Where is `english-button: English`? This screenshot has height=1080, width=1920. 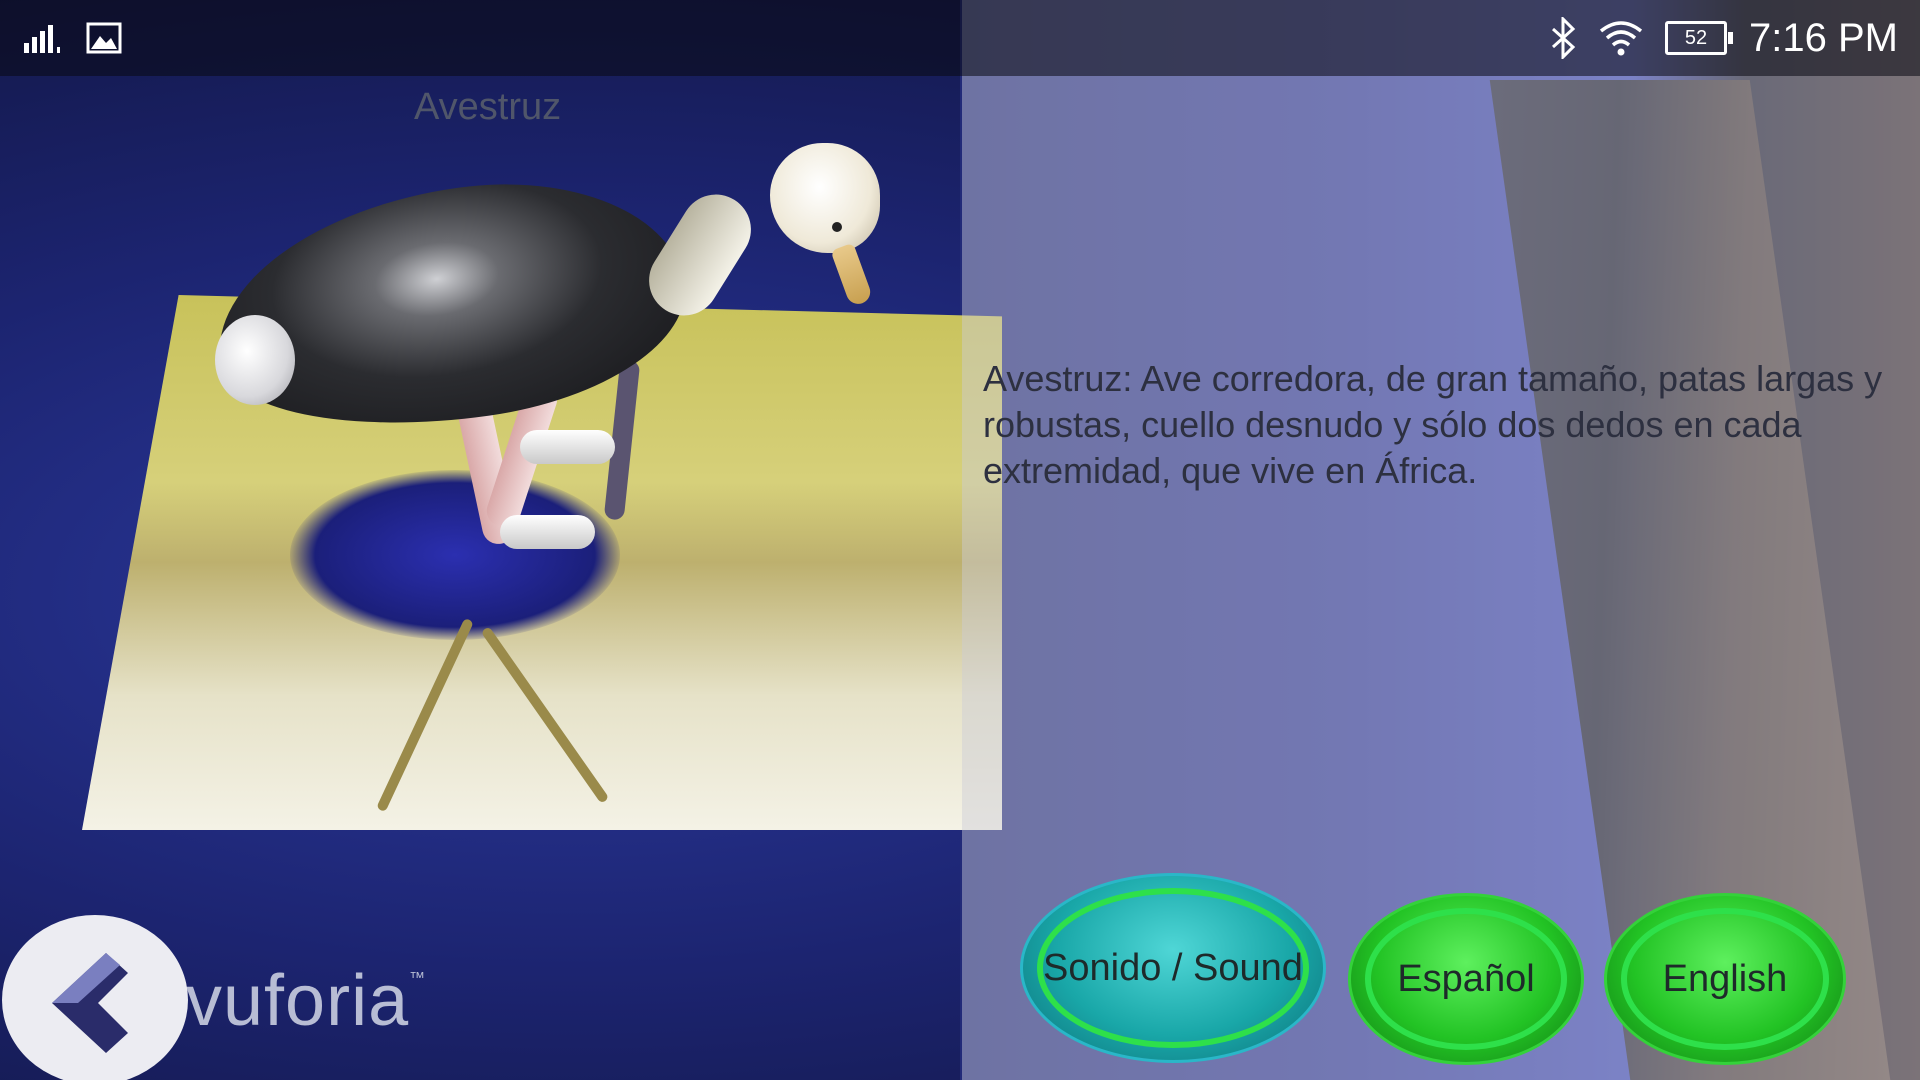
english-button: English is located at coordinates (1725, 979).